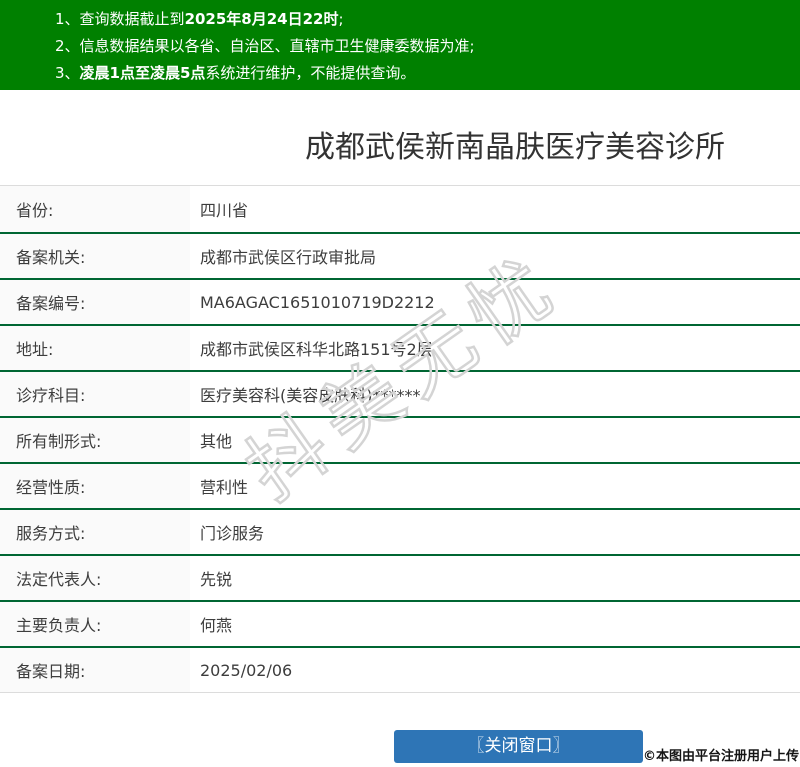  What do you see at coordinates (400, 623) in the screenshot?
I see `table-row-main-person-in-charge: 主要负责人: 何燕` at bounding box center [400, 623].